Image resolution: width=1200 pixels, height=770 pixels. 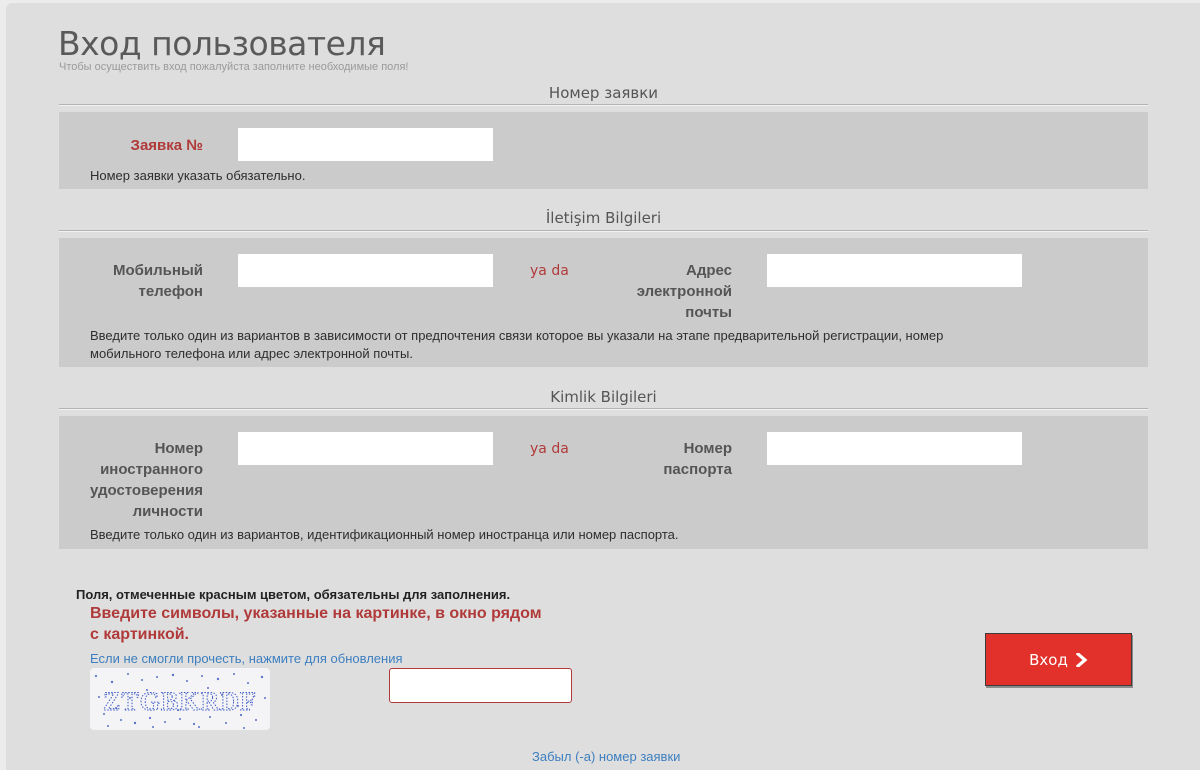 I want to click on forgot-application-number-link: Забыл (-а) номер заявки, so click(x=606, y=756).